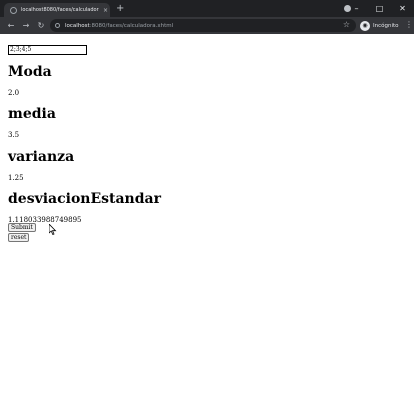  I want to click on bookmark-star-icon: ☆, so click(346, 24).